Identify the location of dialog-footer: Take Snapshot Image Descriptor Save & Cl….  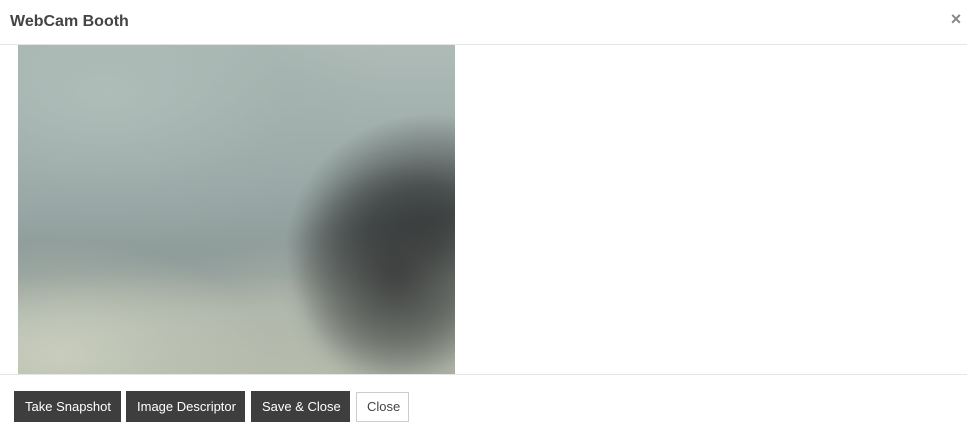
(483, 404).